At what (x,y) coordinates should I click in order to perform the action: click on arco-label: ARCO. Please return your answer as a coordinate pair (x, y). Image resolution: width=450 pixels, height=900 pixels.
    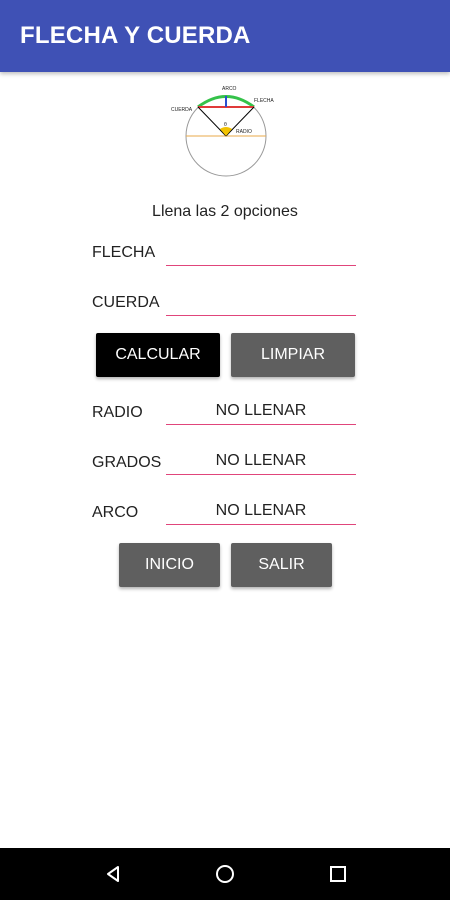
    Looking at the image, I should click on (115, 512).